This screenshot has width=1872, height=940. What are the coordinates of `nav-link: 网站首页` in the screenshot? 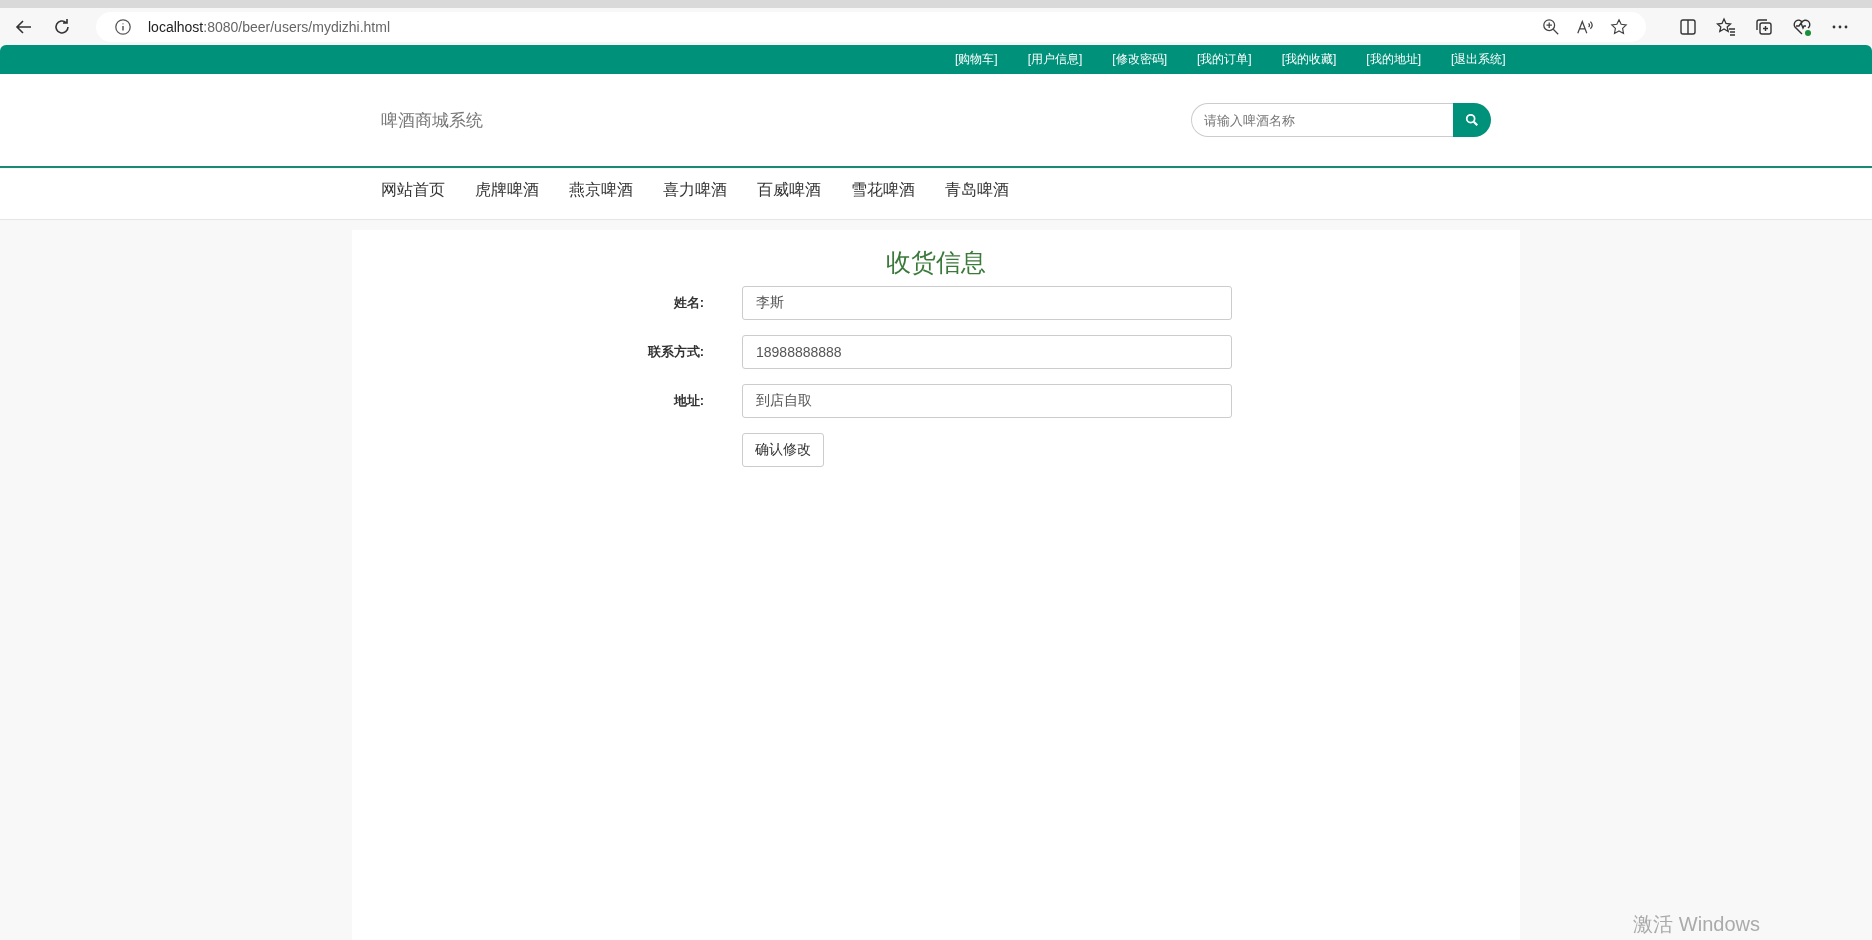 It's located at (413, 190).